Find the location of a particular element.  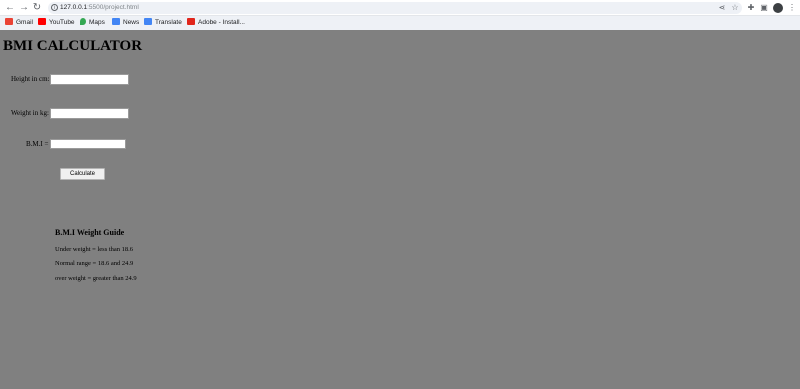

height-label: Height in cm: is located at coordinates (30, 79).